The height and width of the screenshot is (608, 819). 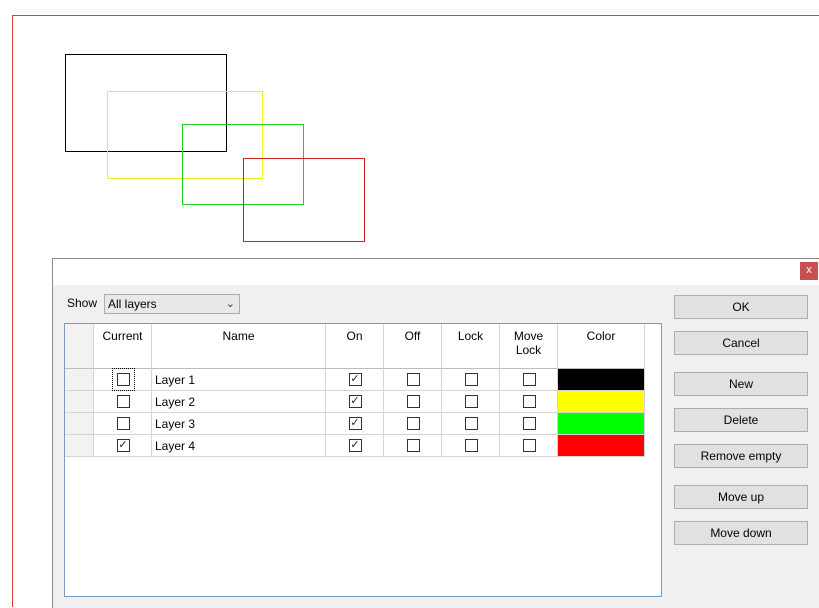 What do you see at coordinates (304, 200) in the screenshot?
I see `red-rectangle` at bounding box center [304, 200].